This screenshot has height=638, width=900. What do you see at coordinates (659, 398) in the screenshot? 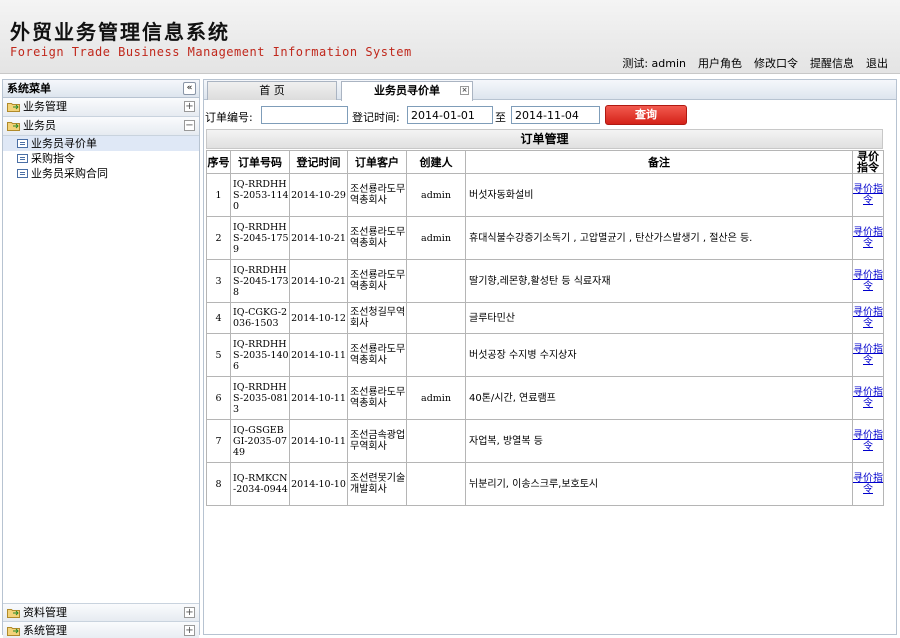
I see `cell-note: 40톤/시간, 연료램프` at bounding box center [659, 398].